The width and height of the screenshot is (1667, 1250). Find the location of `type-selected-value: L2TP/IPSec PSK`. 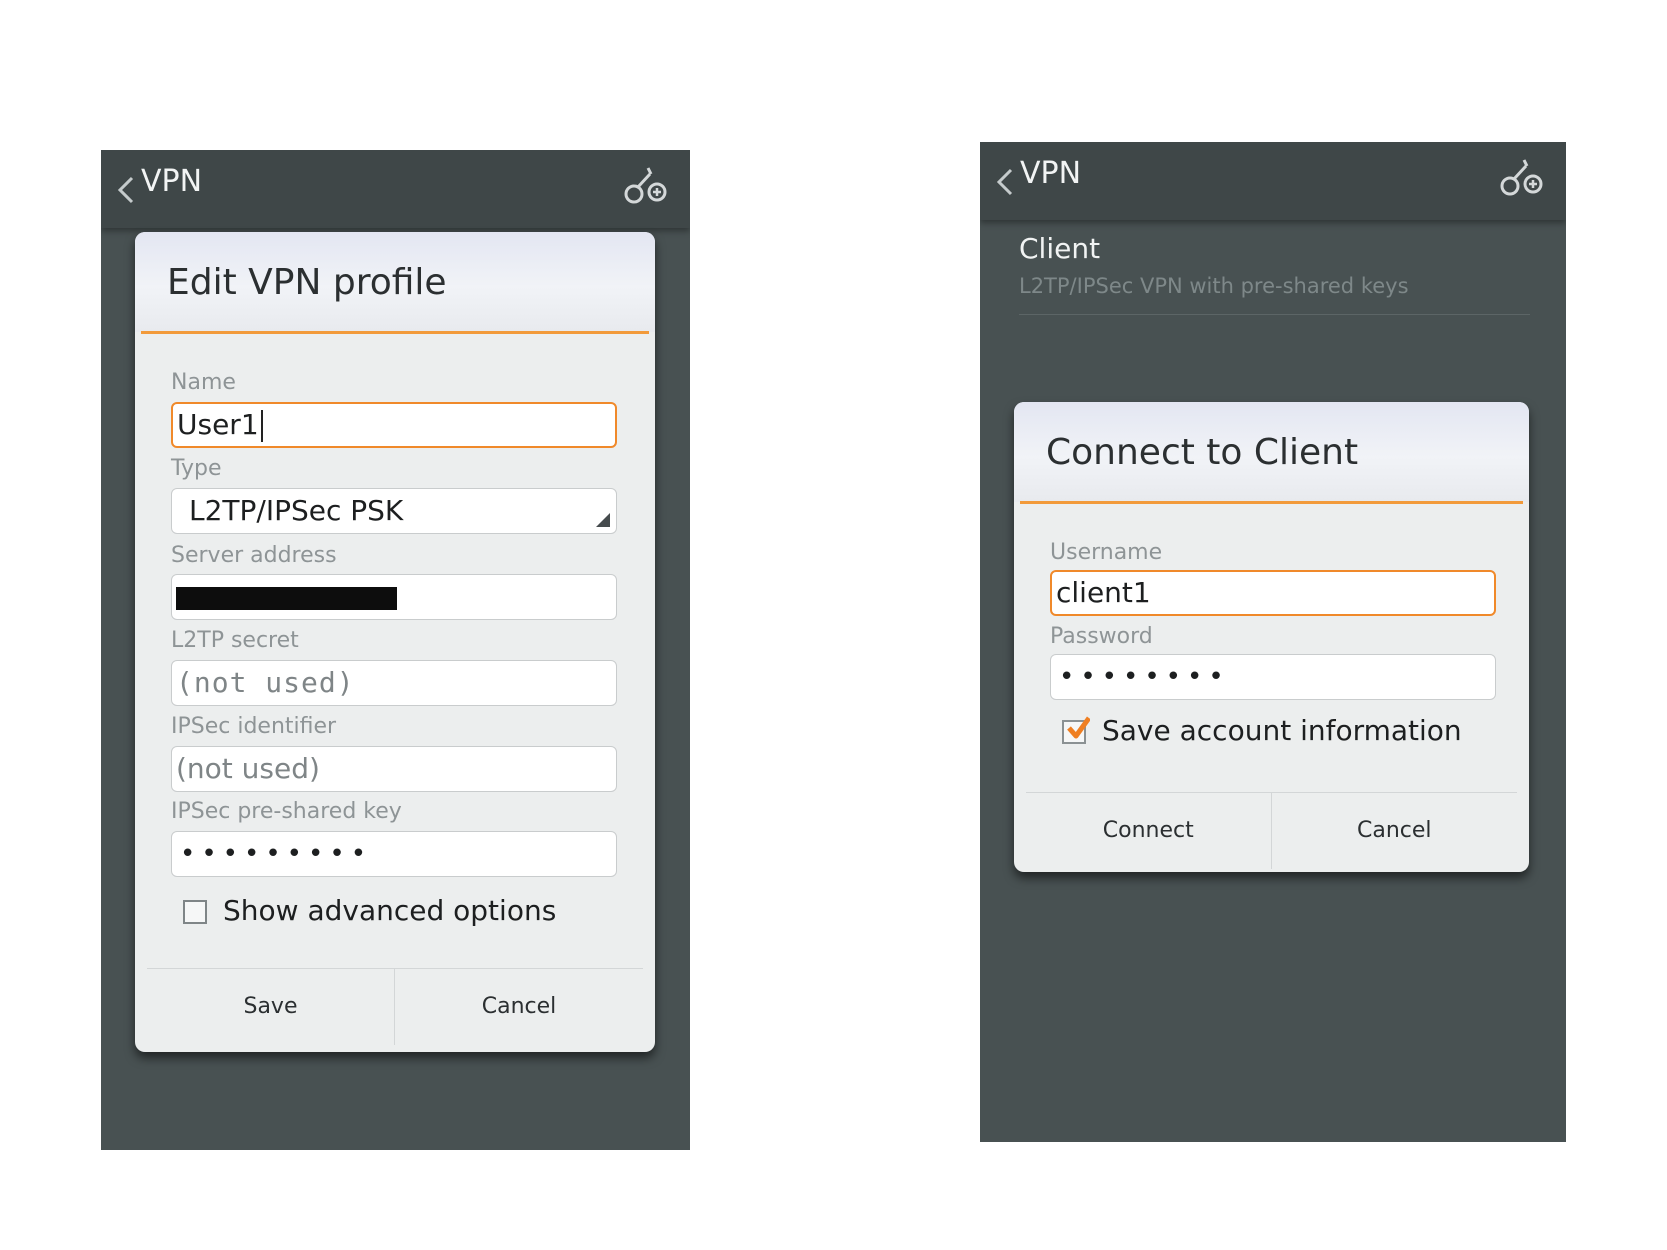

type-selected-value: L2TP/IPSec PSK is located at coordinates (296, 510).